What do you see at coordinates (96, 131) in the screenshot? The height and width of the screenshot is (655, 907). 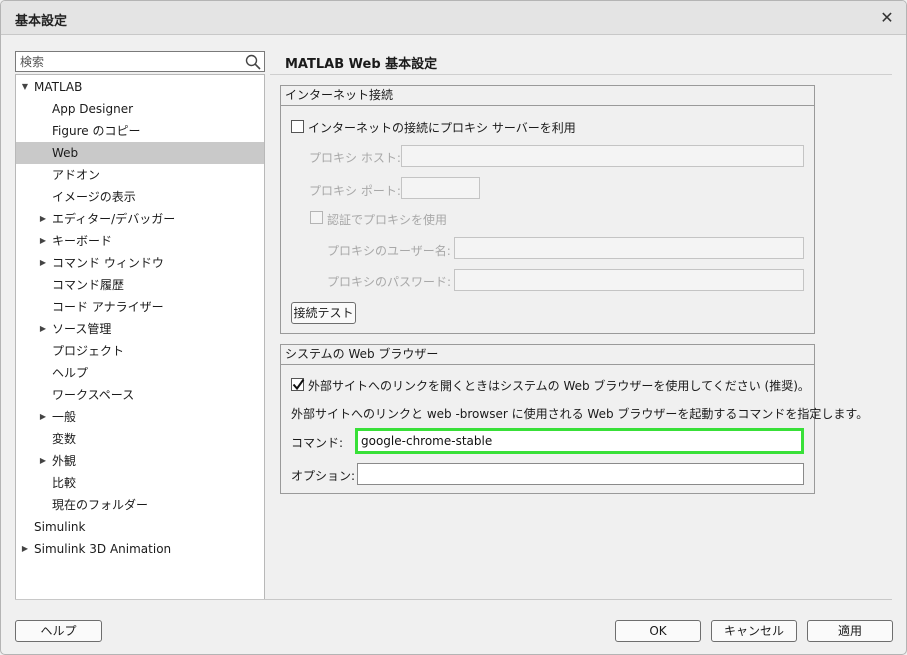 I see `tree-item-label: Figure のコピー` at bounding box center [96, 131].